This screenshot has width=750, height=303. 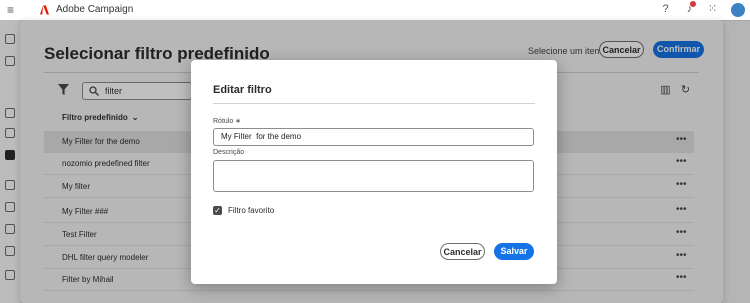 I want to click on adobe-logo-icon, so click(x=44, y=10).